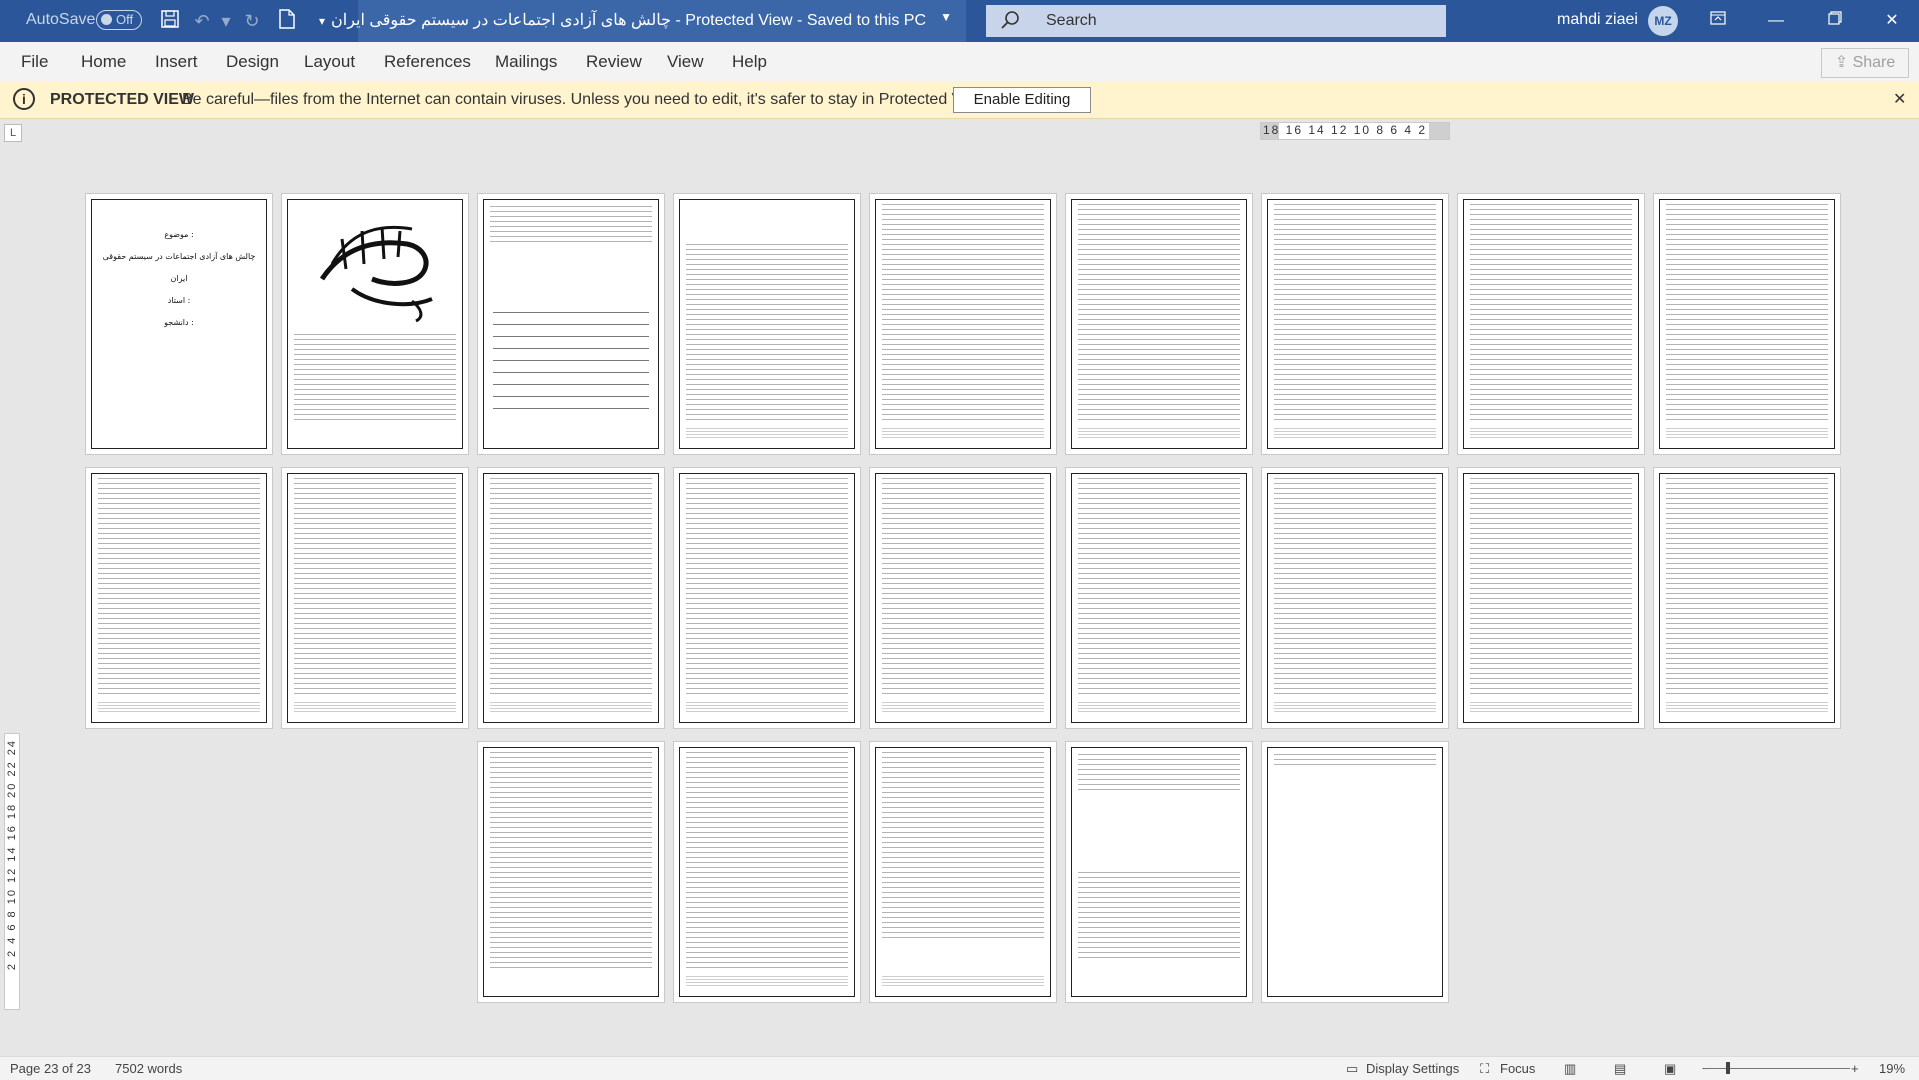  I want to click on minimize-icon: —, so click(1776, 21).